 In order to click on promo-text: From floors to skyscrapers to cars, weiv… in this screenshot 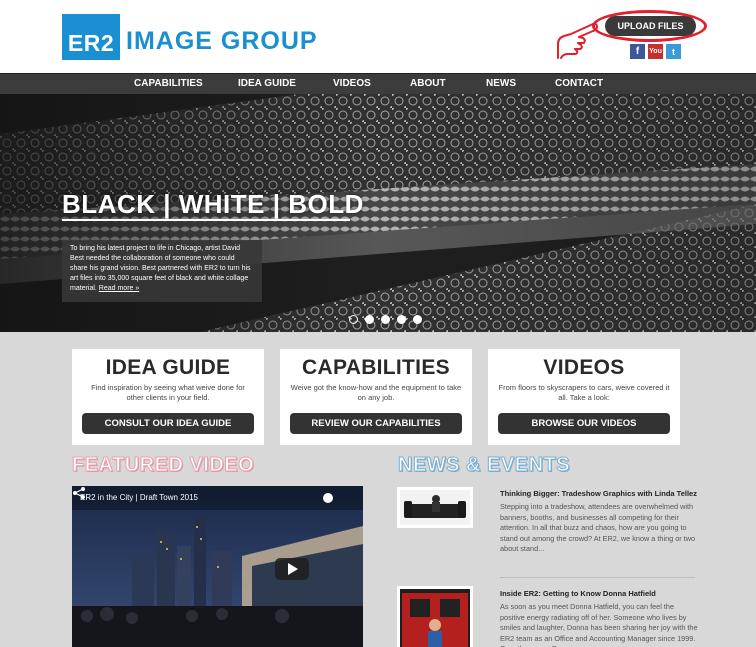, I will do `click(584, 392)`.